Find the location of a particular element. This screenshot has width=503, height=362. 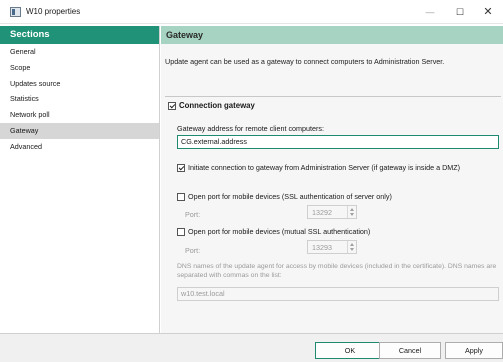

maximize-button: ☐ is located at coordinates (460, 12).